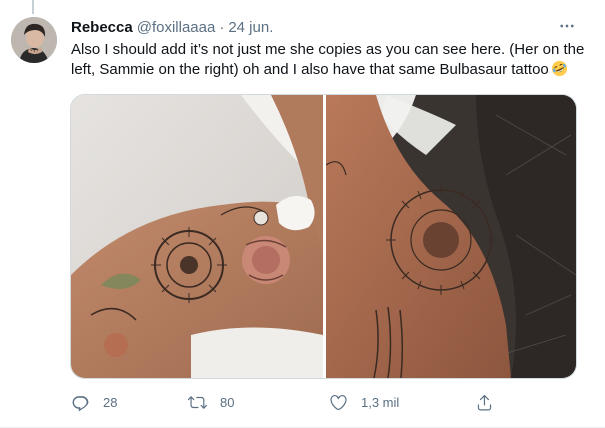 The height and width of the screenshot is (428, 605). I want to click on retweet-count: 80, so click(227, 402).